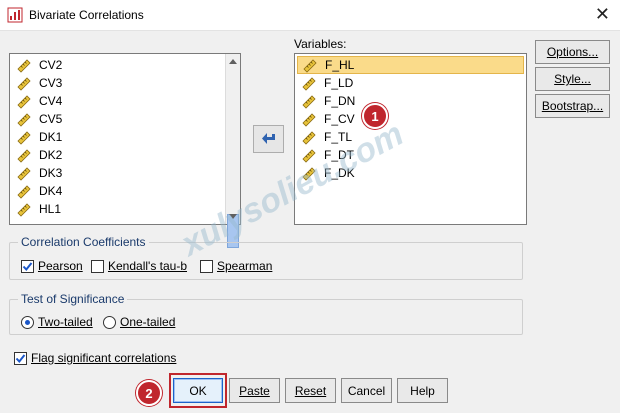 This screenshot has width=620, height=413. I want to click on title-bar: Bivariate Correlations ✕, so click(310, 15).